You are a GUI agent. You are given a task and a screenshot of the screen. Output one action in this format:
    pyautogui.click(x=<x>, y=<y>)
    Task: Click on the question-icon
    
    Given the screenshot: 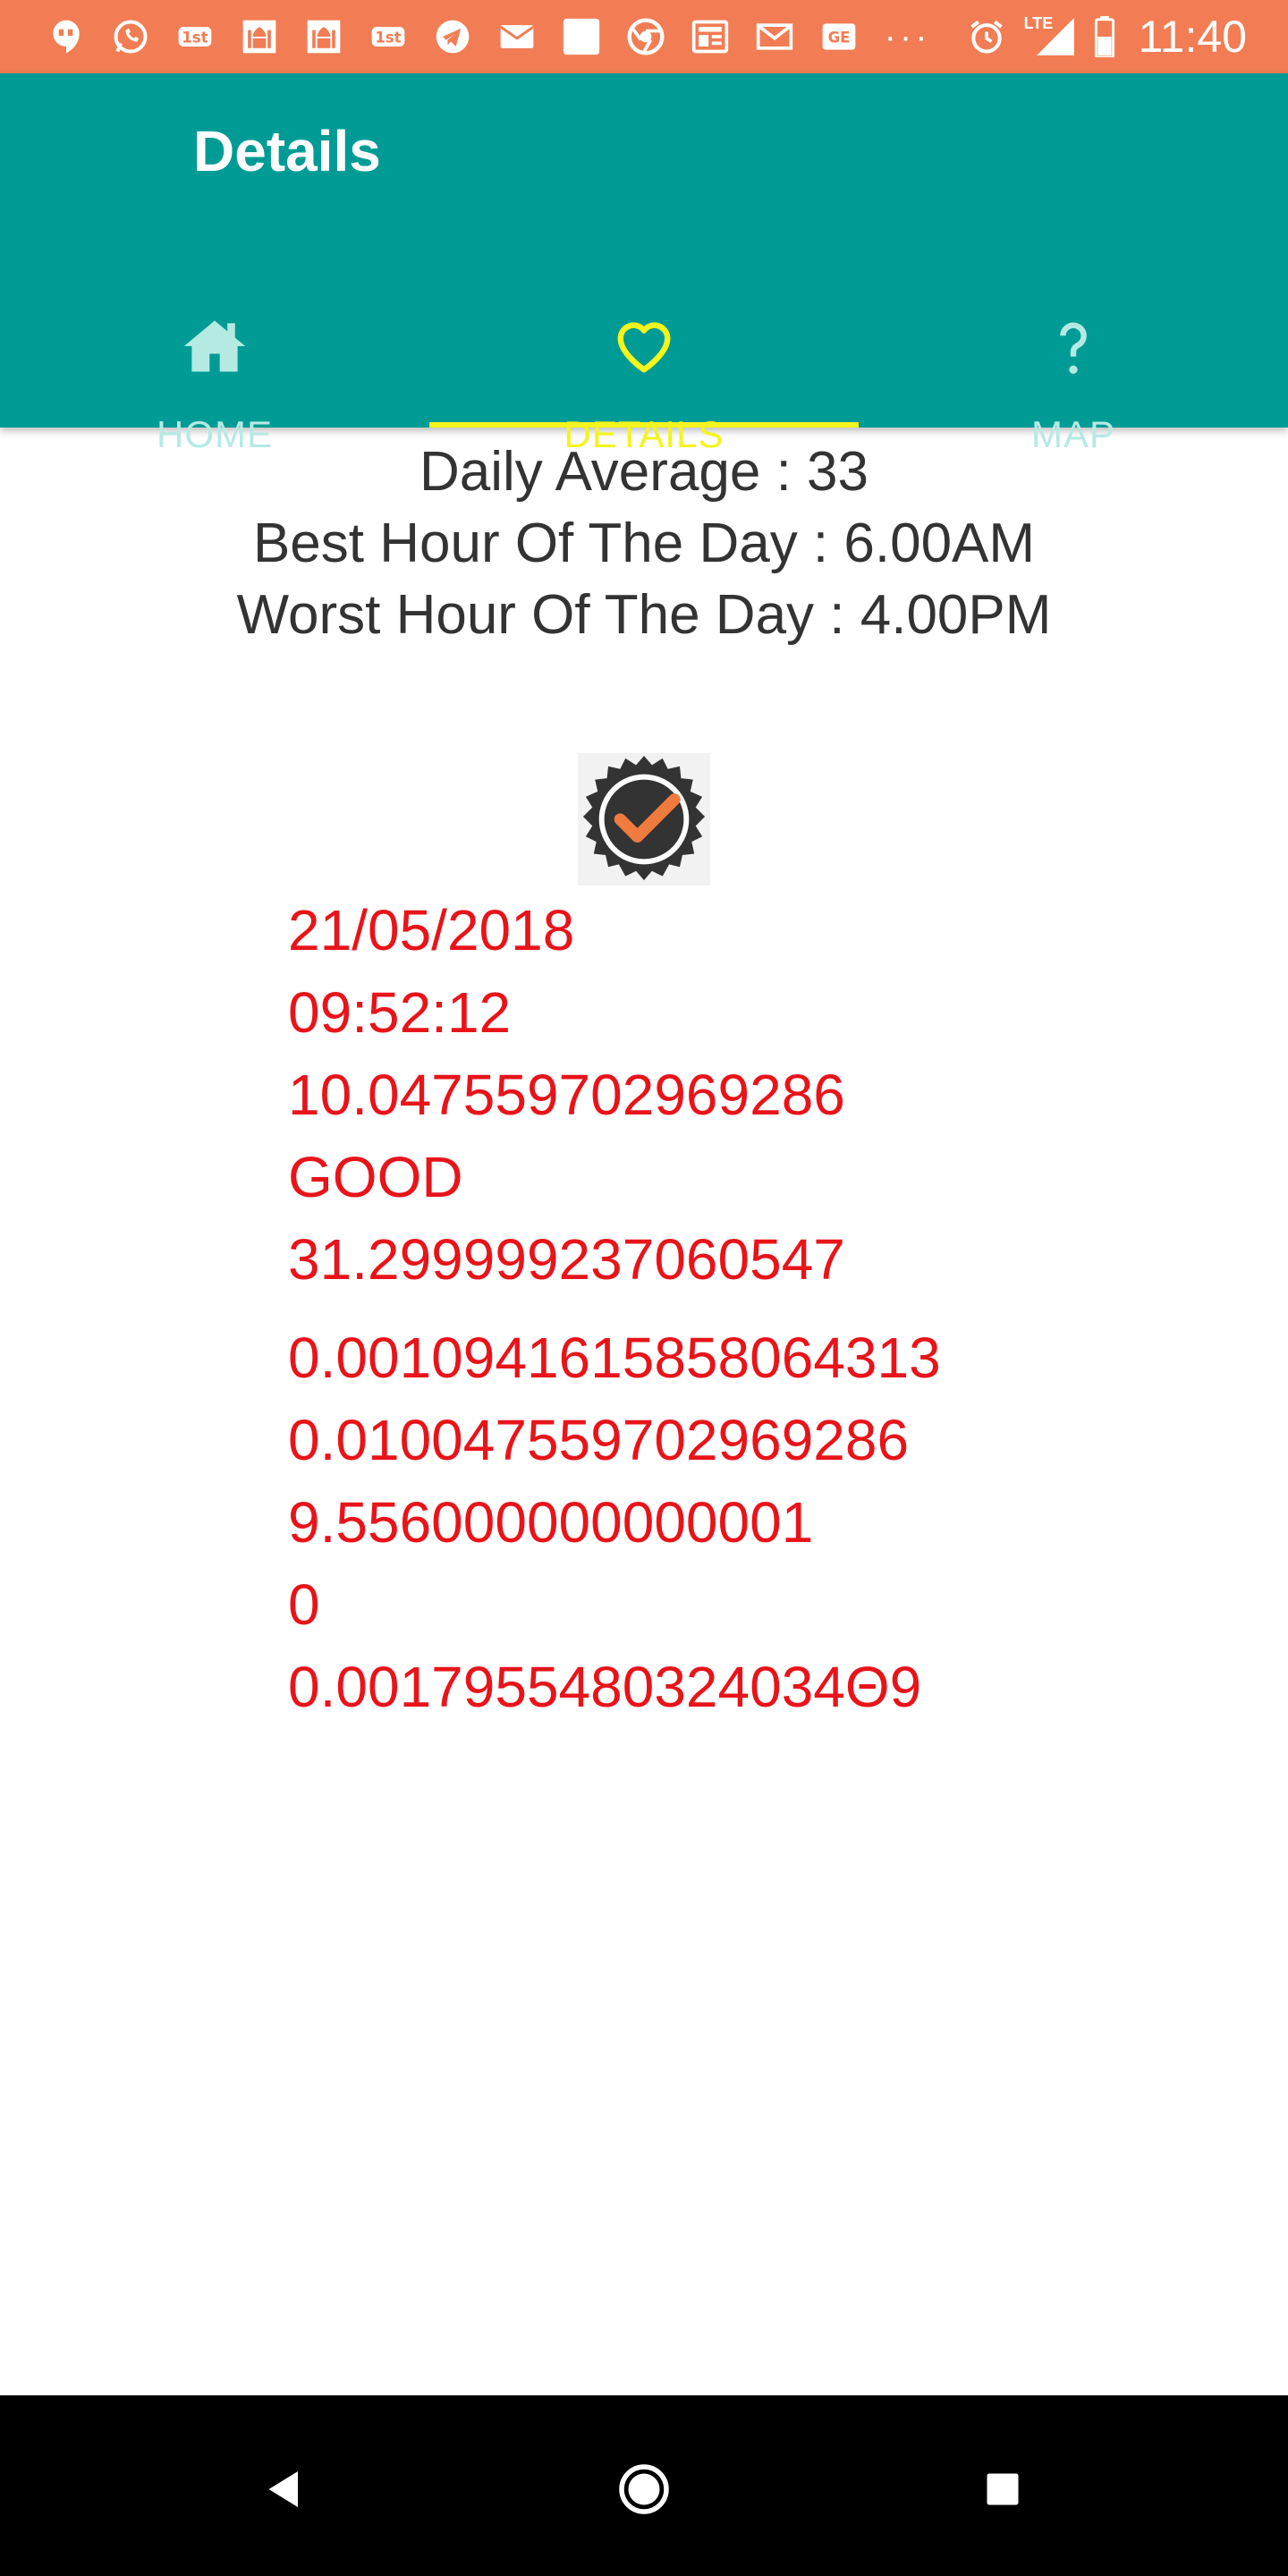 What is the action you would take?
    pyautogui.click(x=1073, y=346)
    